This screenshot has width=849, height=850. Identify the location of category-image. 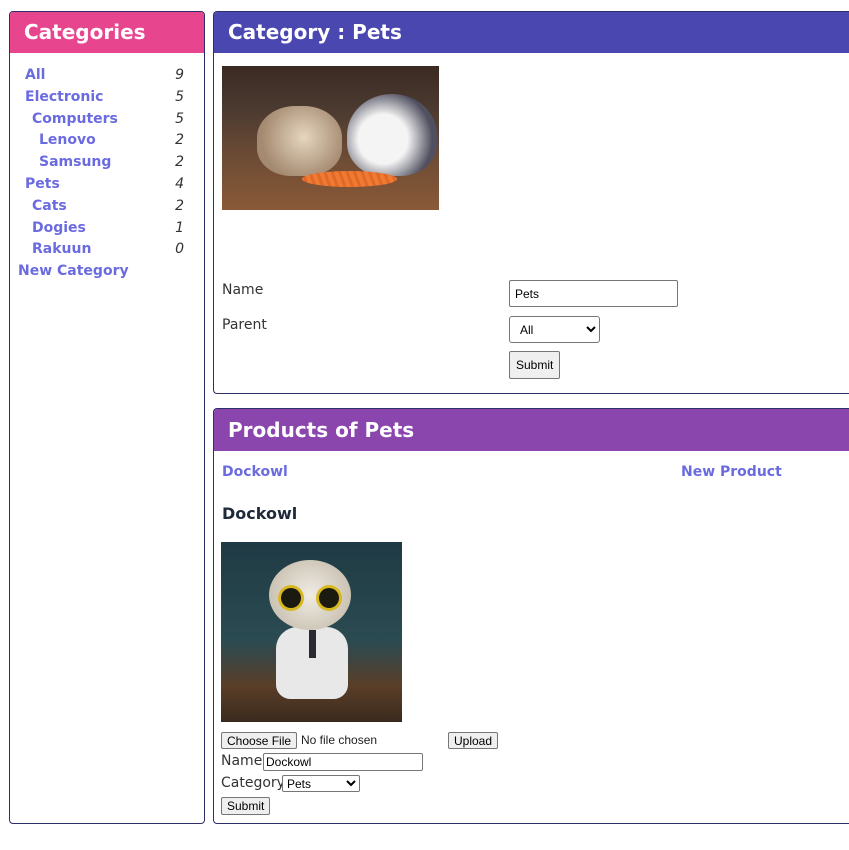
(330, 138).